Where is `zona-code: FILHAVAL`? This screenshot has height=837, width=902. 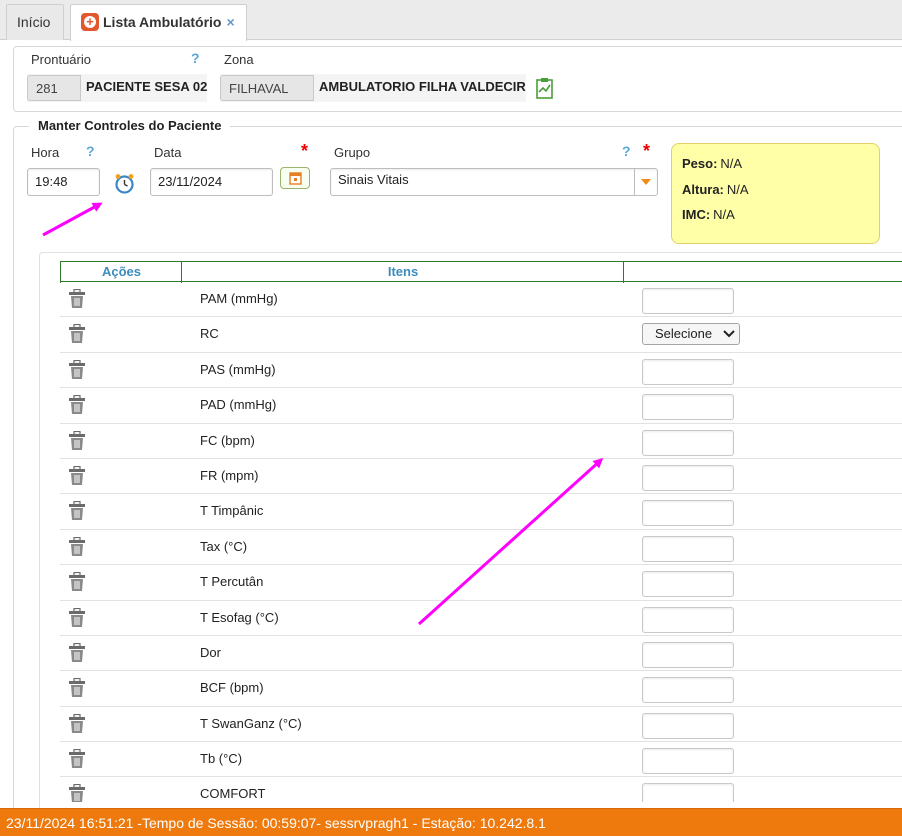
zona-code: FILHAVAL is located at coordinates (267, 88).